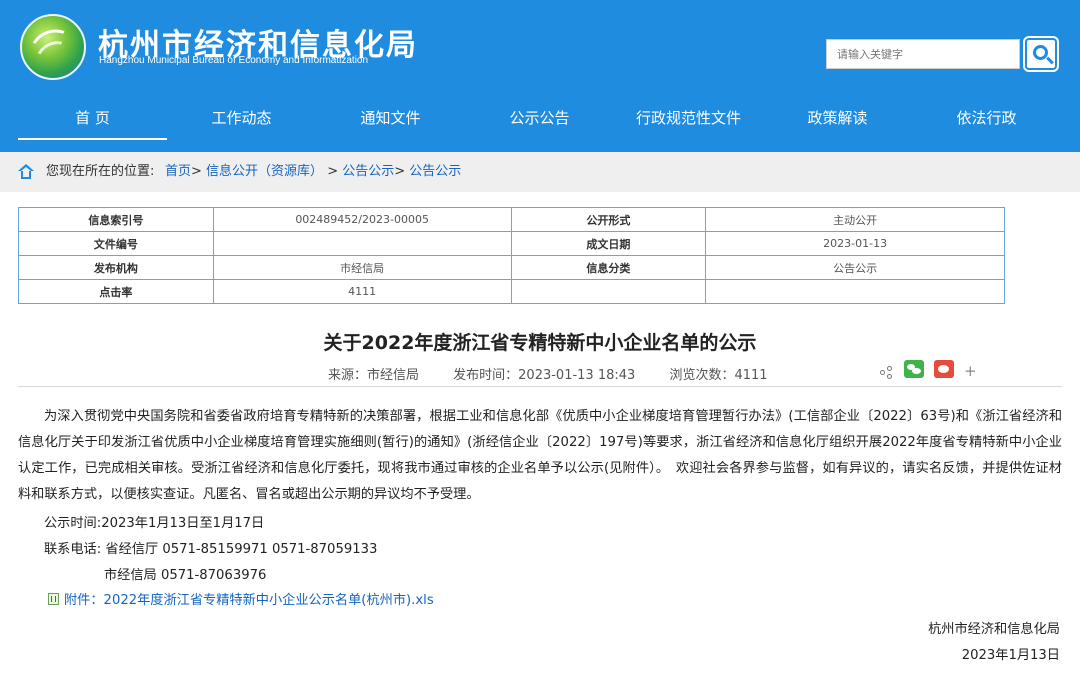 This screenshot has width=1080, height=680. I want to click on more-share-icon: +, so click(970, 371).